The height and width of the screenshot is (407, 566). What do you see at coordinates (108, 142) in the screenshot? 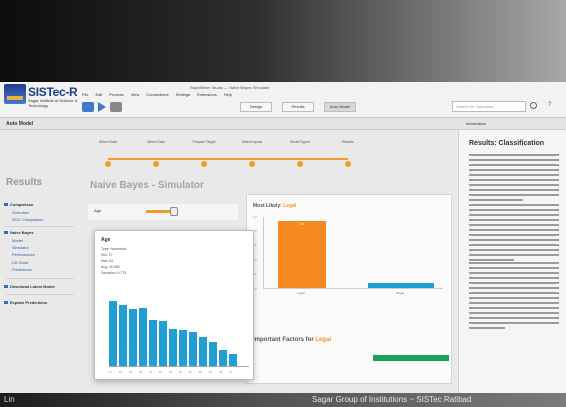
I see `step-label: Select Data` at bounding box center [108, 142].